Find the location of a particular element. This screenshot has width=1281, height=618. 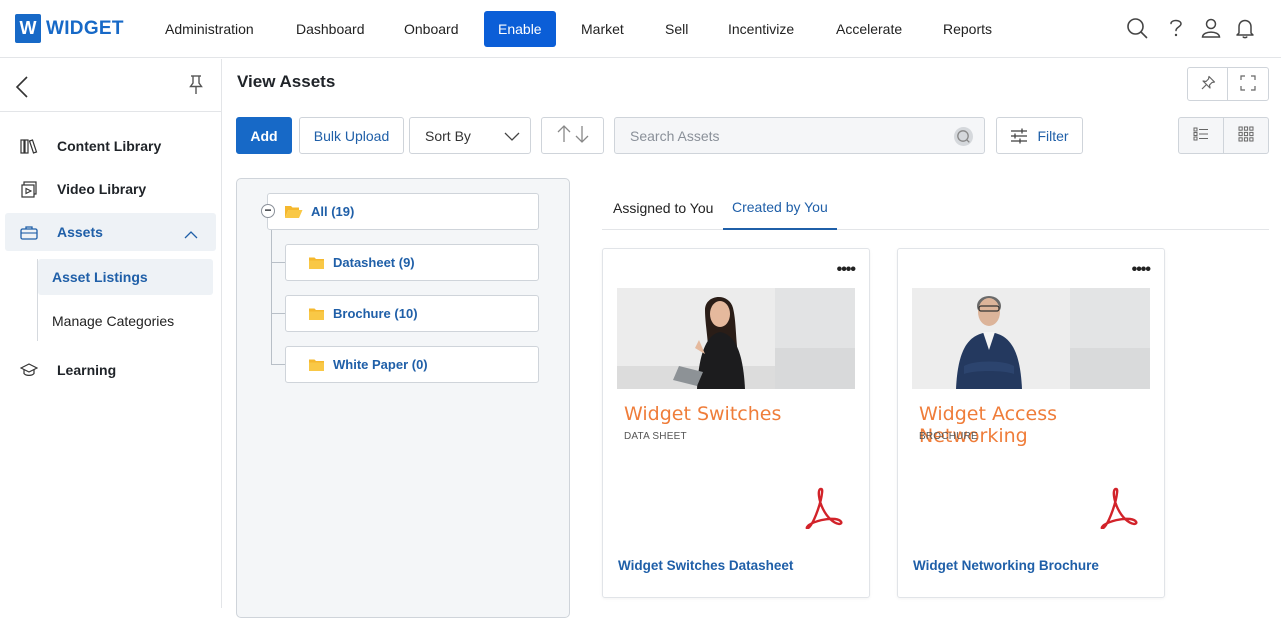

tree-node-all: All (19) is located at coordinates (403, 211).